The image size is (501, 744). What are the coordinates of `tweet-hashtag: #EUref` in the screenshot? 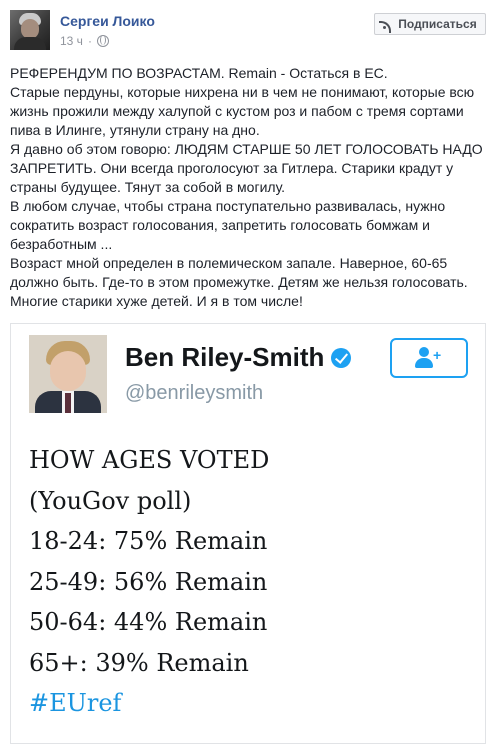 It's located at (75, 703).